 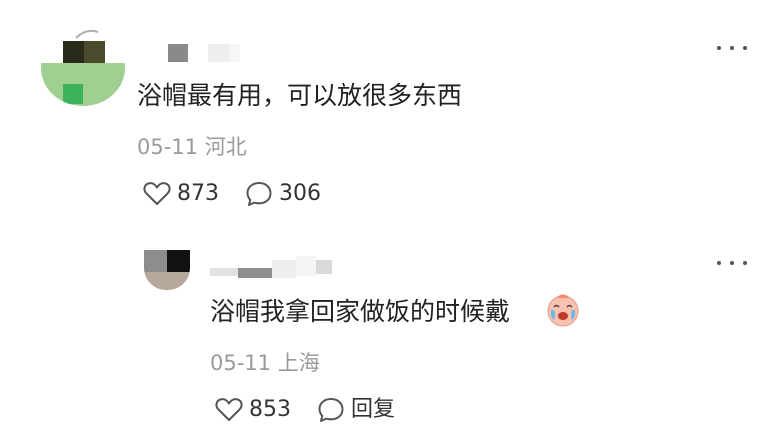 I want to click on comment-location: 河北, so click(x=225, y=147).